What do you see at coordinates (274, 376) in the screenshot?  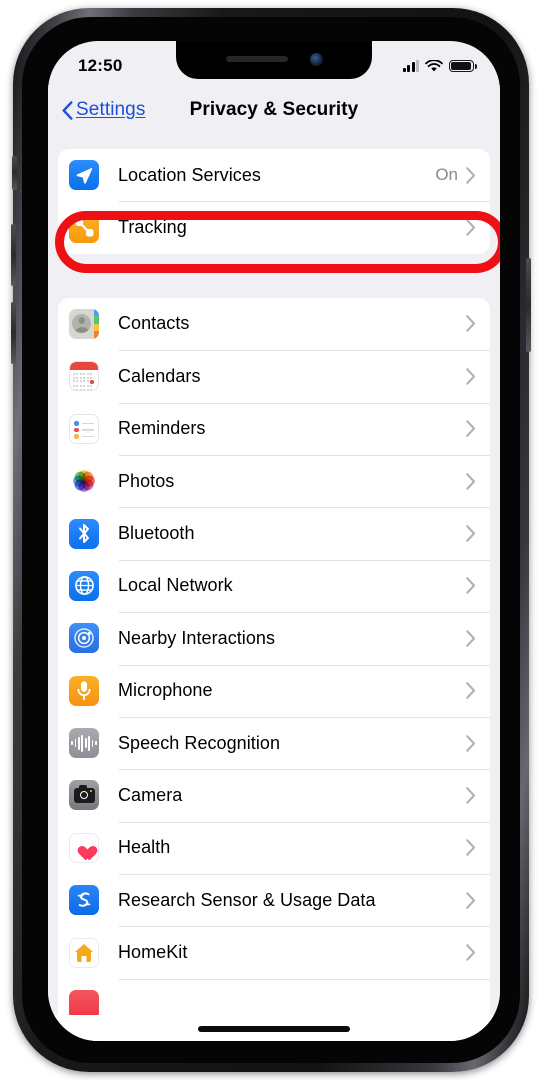 I see `list-item-calendars: Calendars` at bounding box center [274, 376].